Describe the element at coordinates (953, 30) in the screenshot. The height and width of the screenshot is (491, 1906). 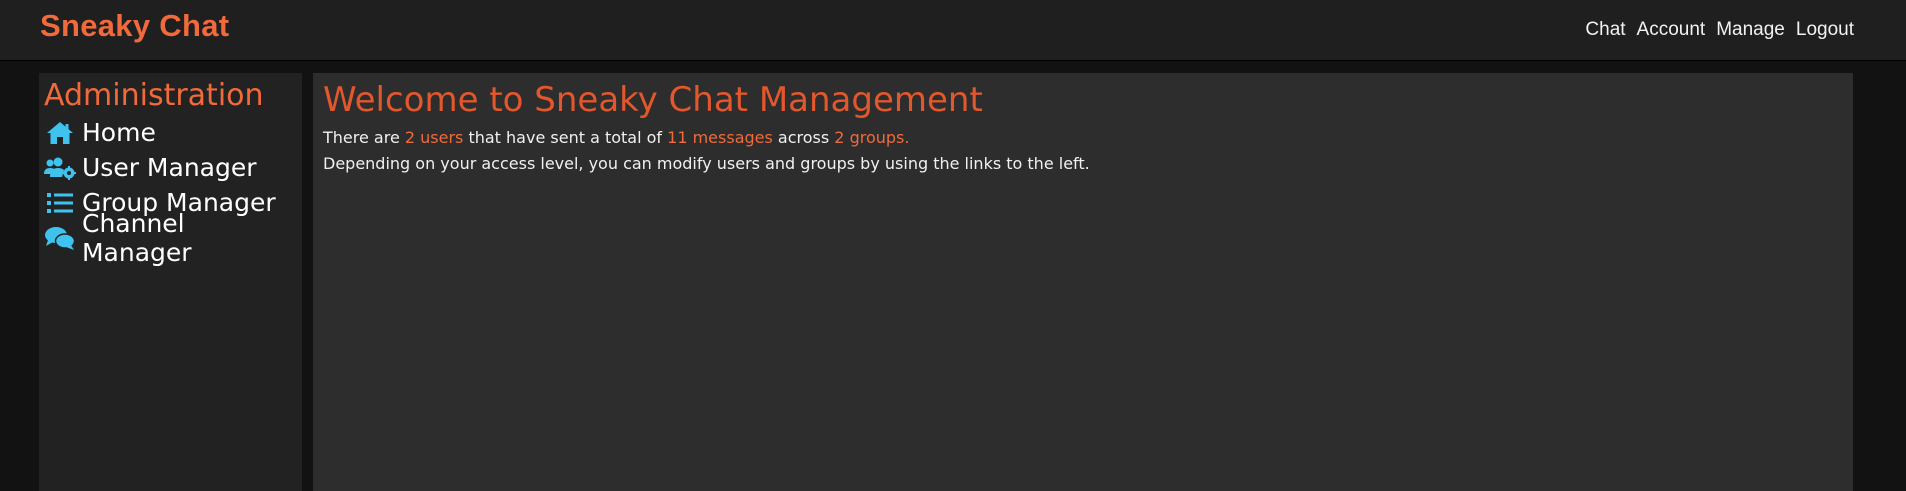
I see `top-navbar: Sneaky Chat Chat Account Manage Logout` at that location.